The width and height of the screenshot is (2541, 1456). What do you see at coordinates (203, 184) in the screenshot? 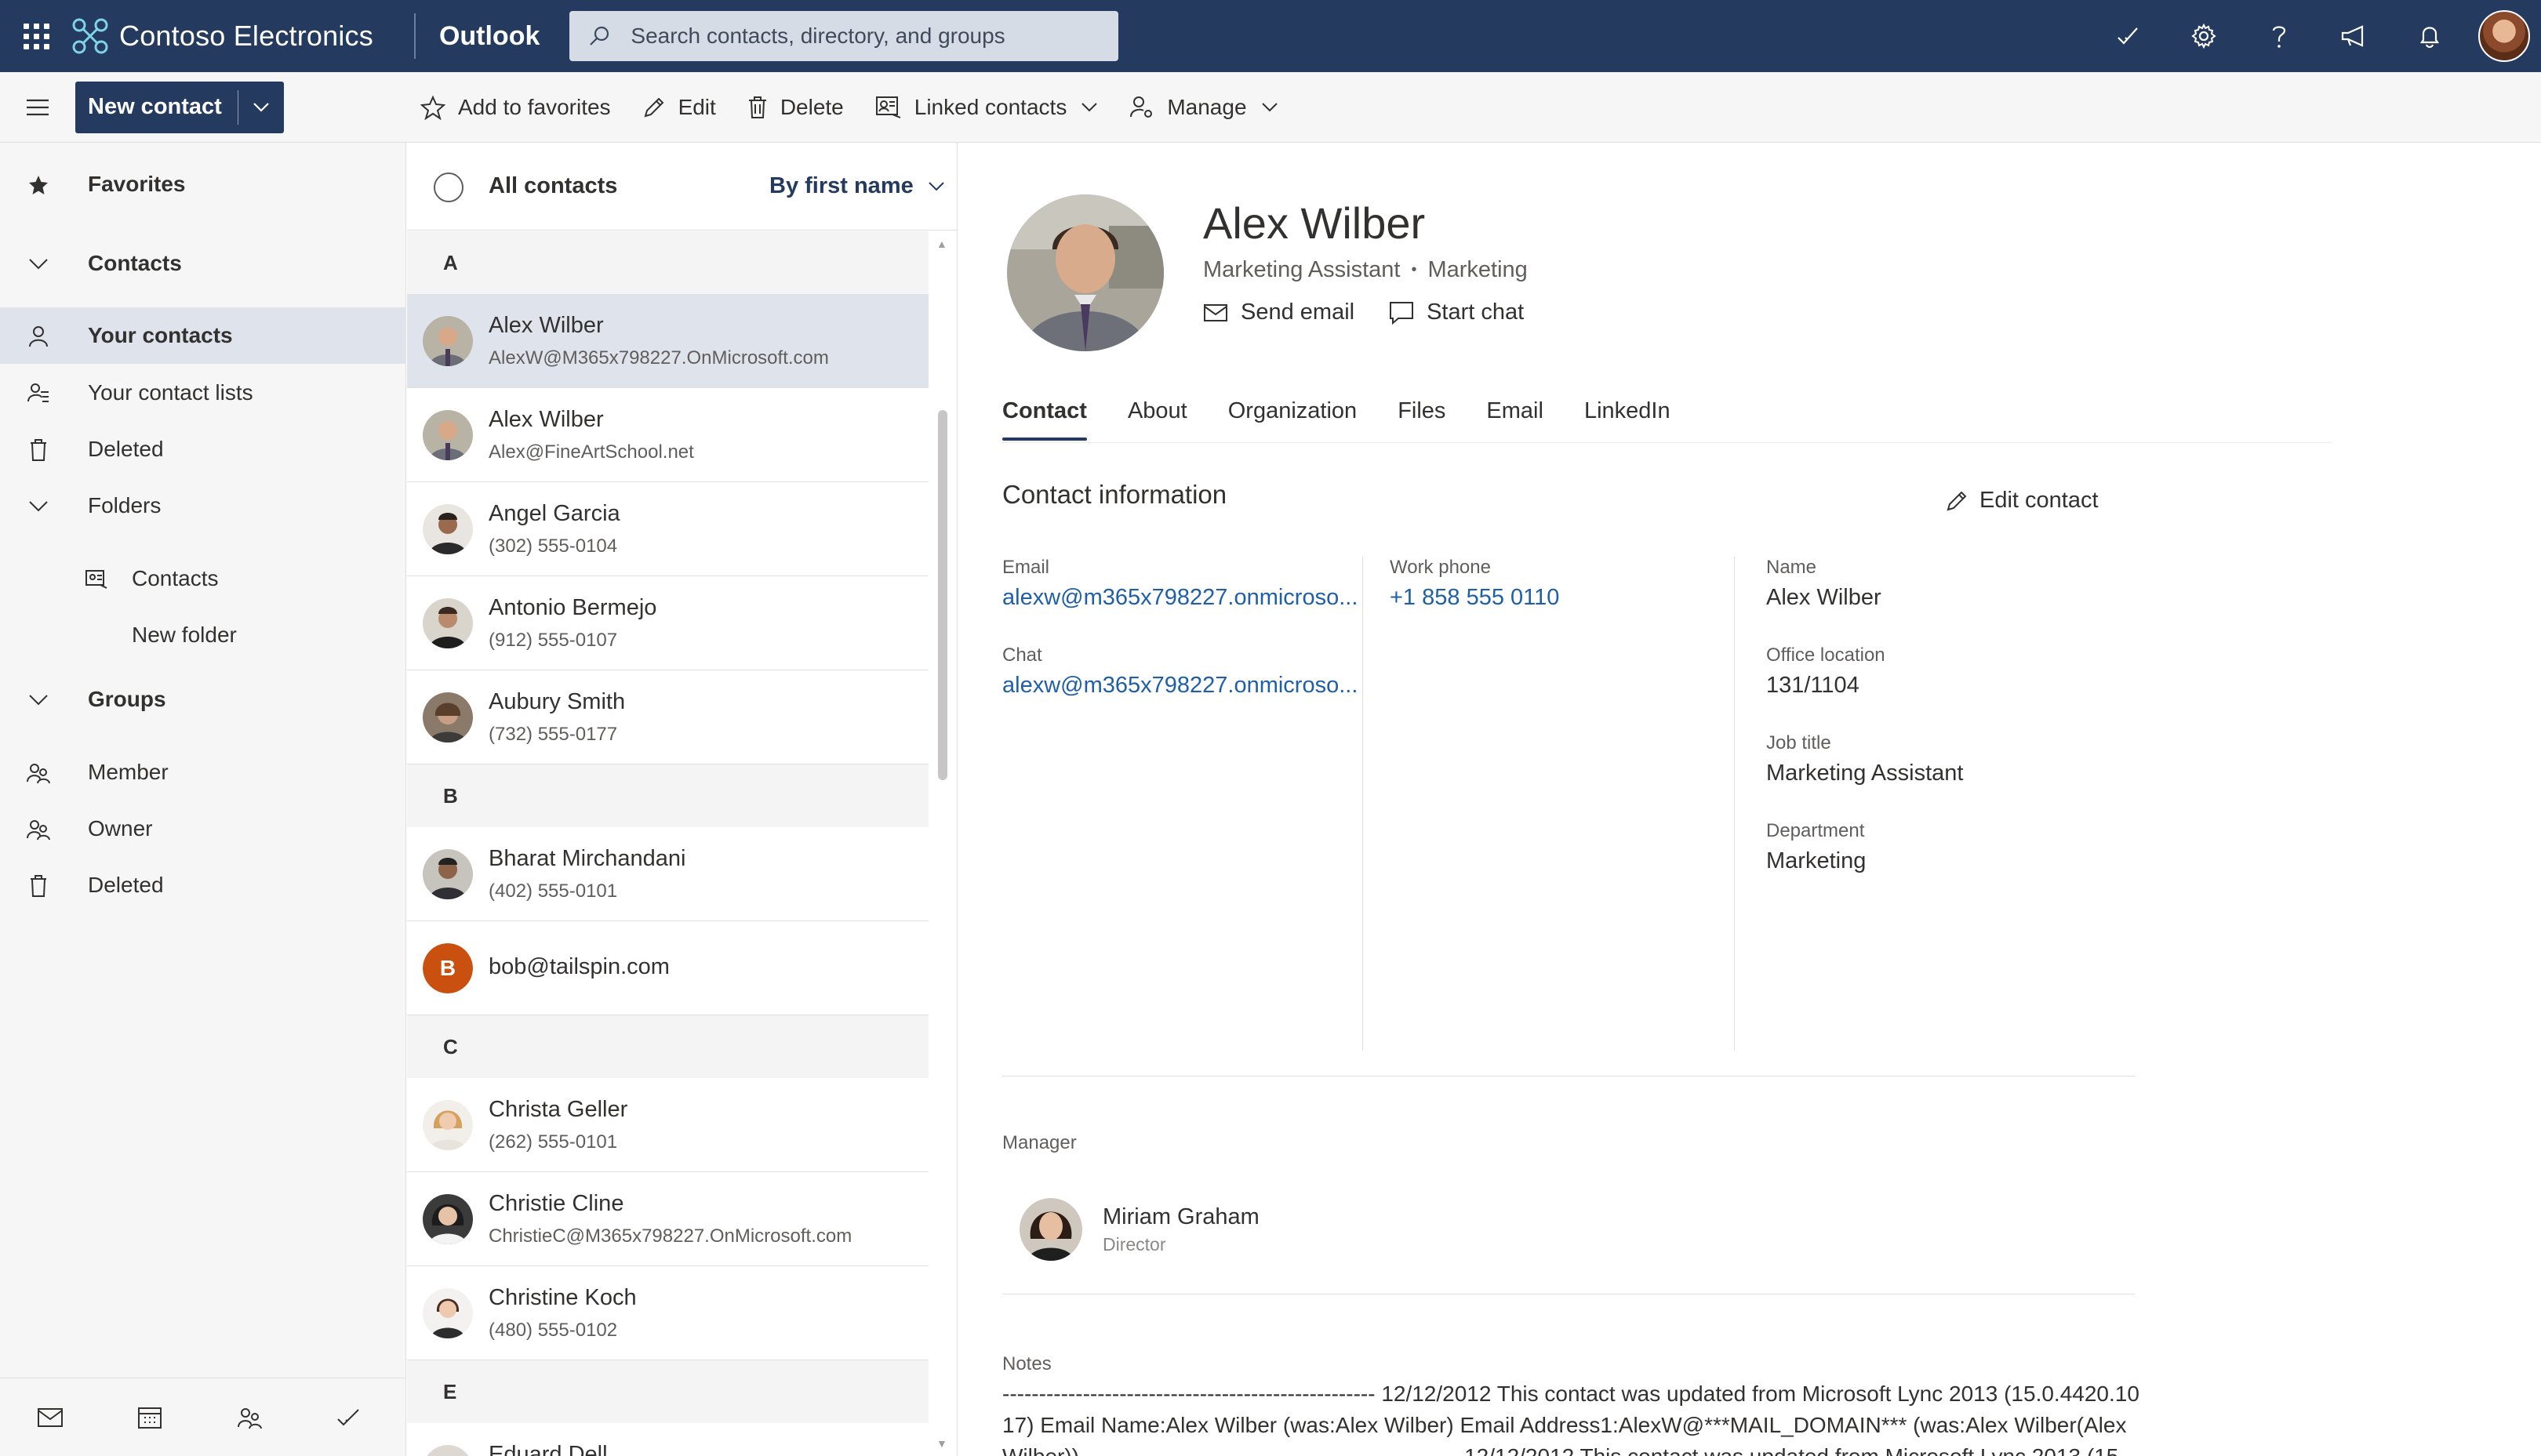
I see `nav-favorites: Favorites` at bounding box center [203, 184].